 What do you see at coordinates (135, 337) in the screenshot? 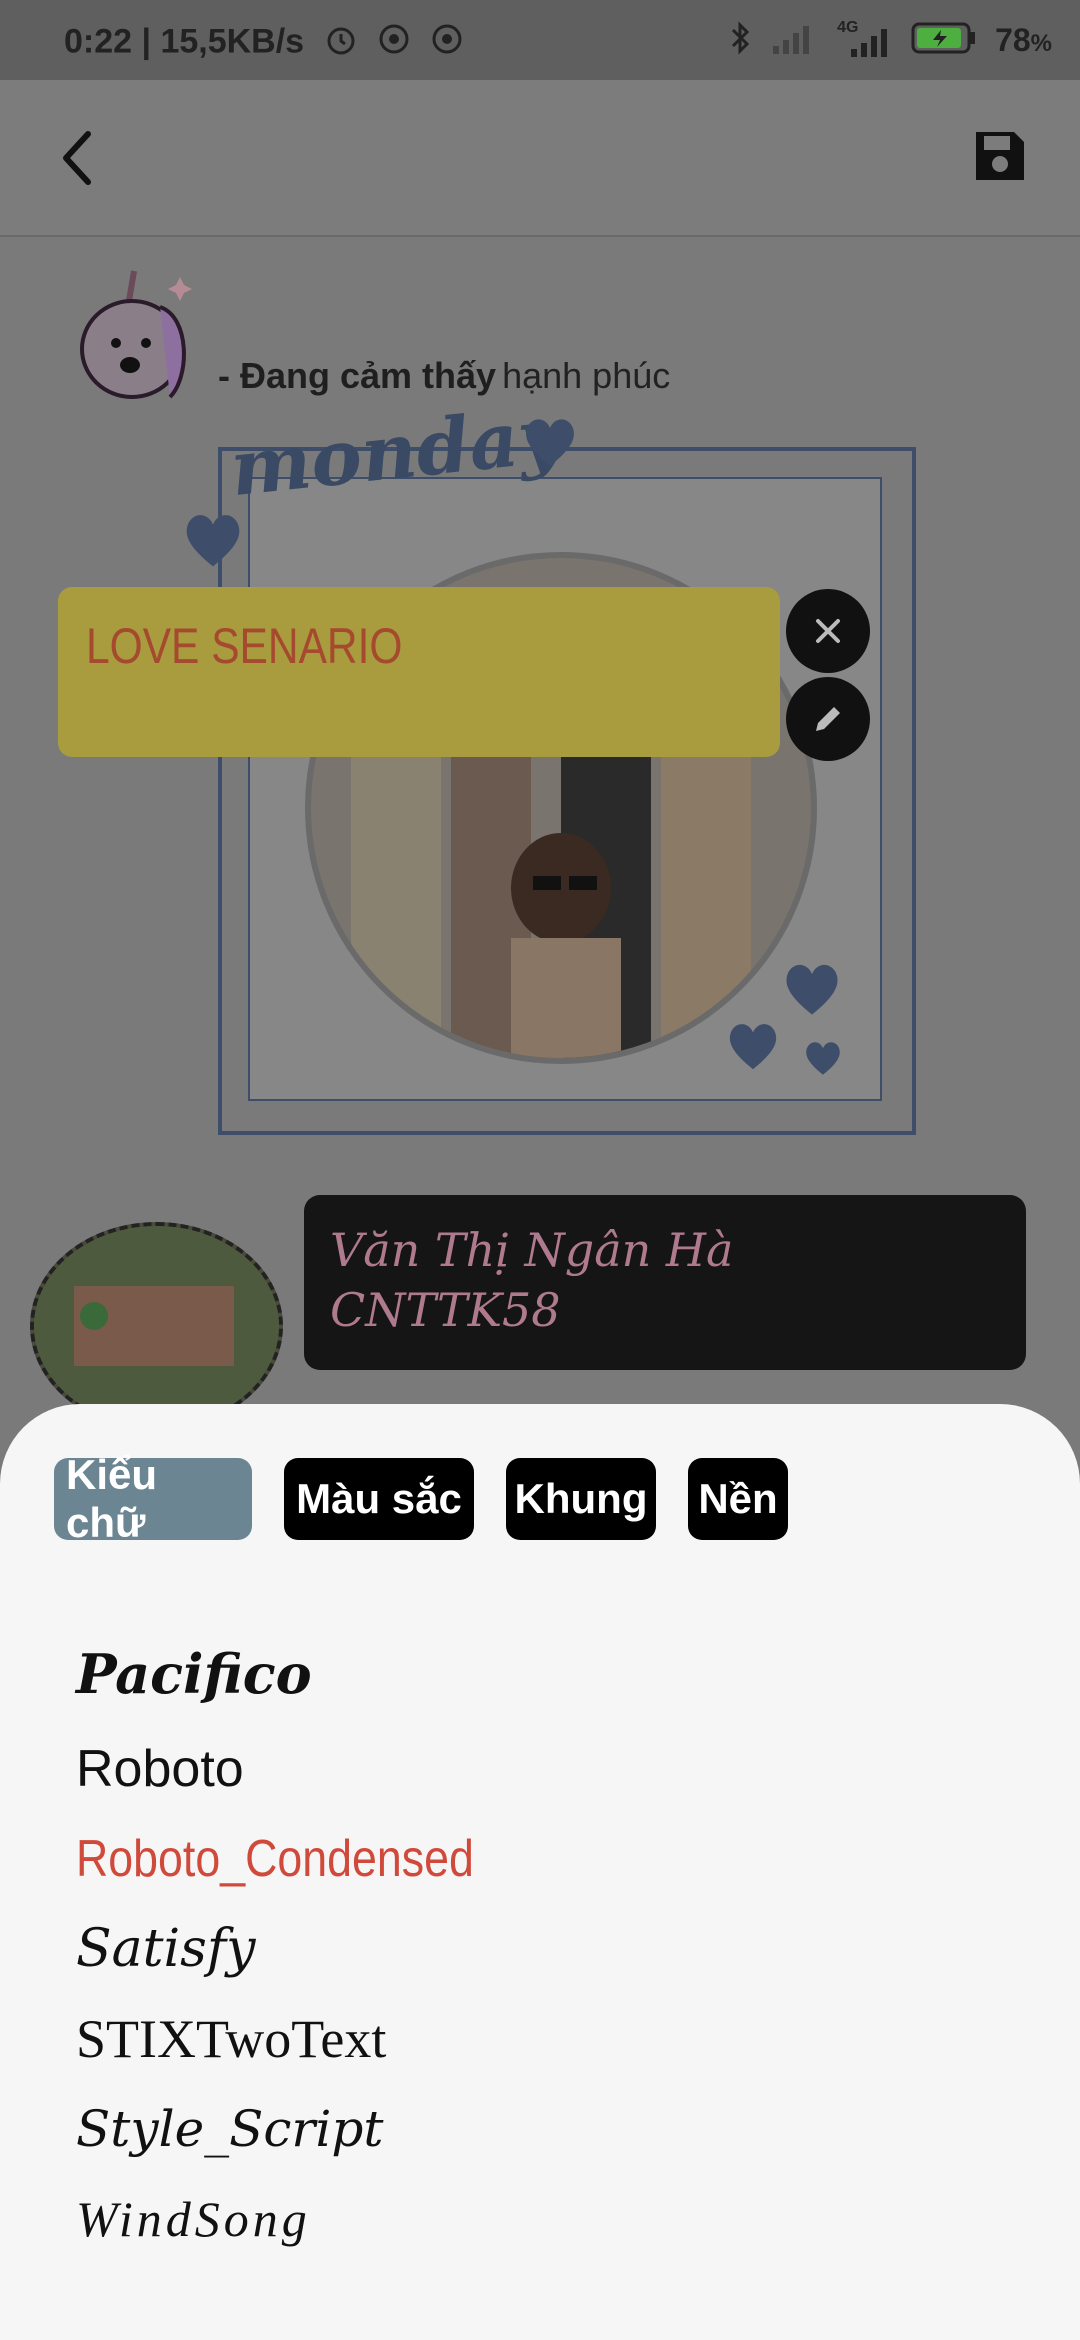
I see `unicorn-sticker-icon` at bounding box center [135, 337].